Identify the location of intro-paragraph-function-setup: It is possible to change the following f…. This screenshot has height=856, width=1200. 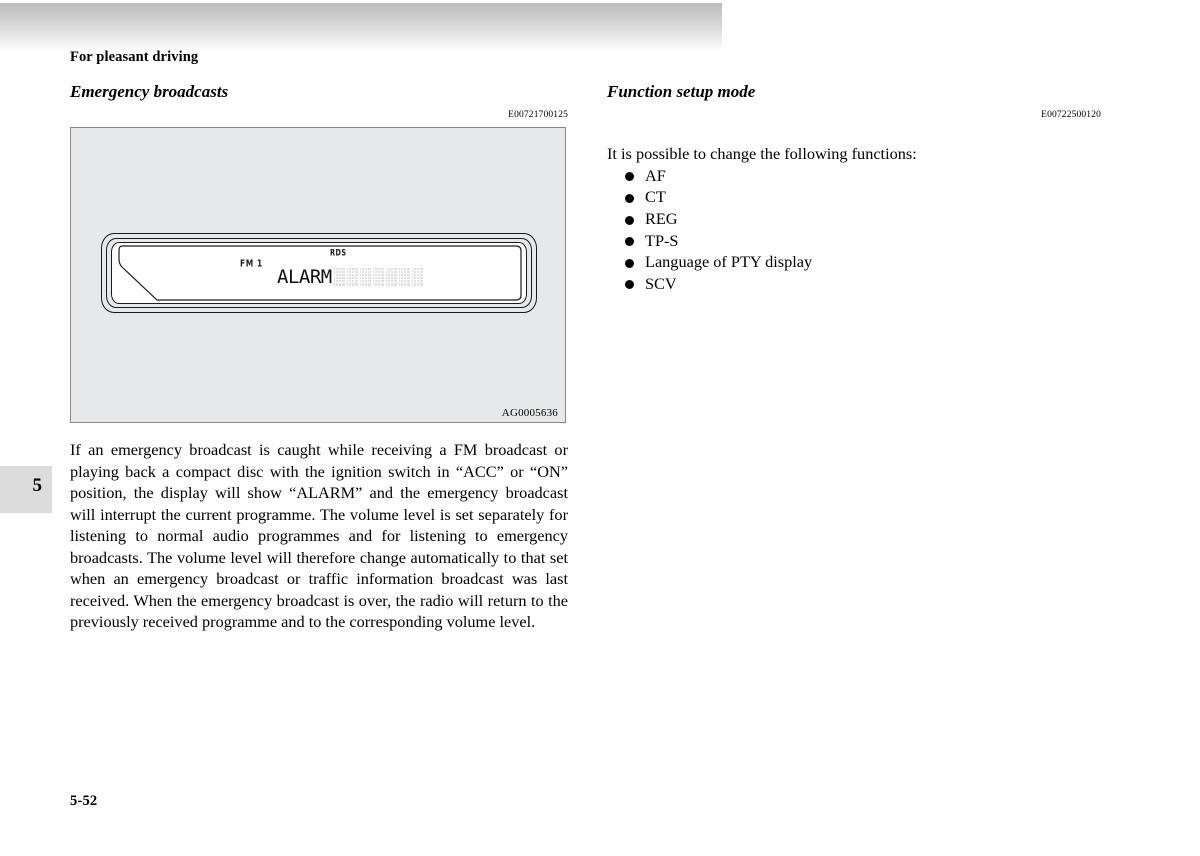
(762, 154).